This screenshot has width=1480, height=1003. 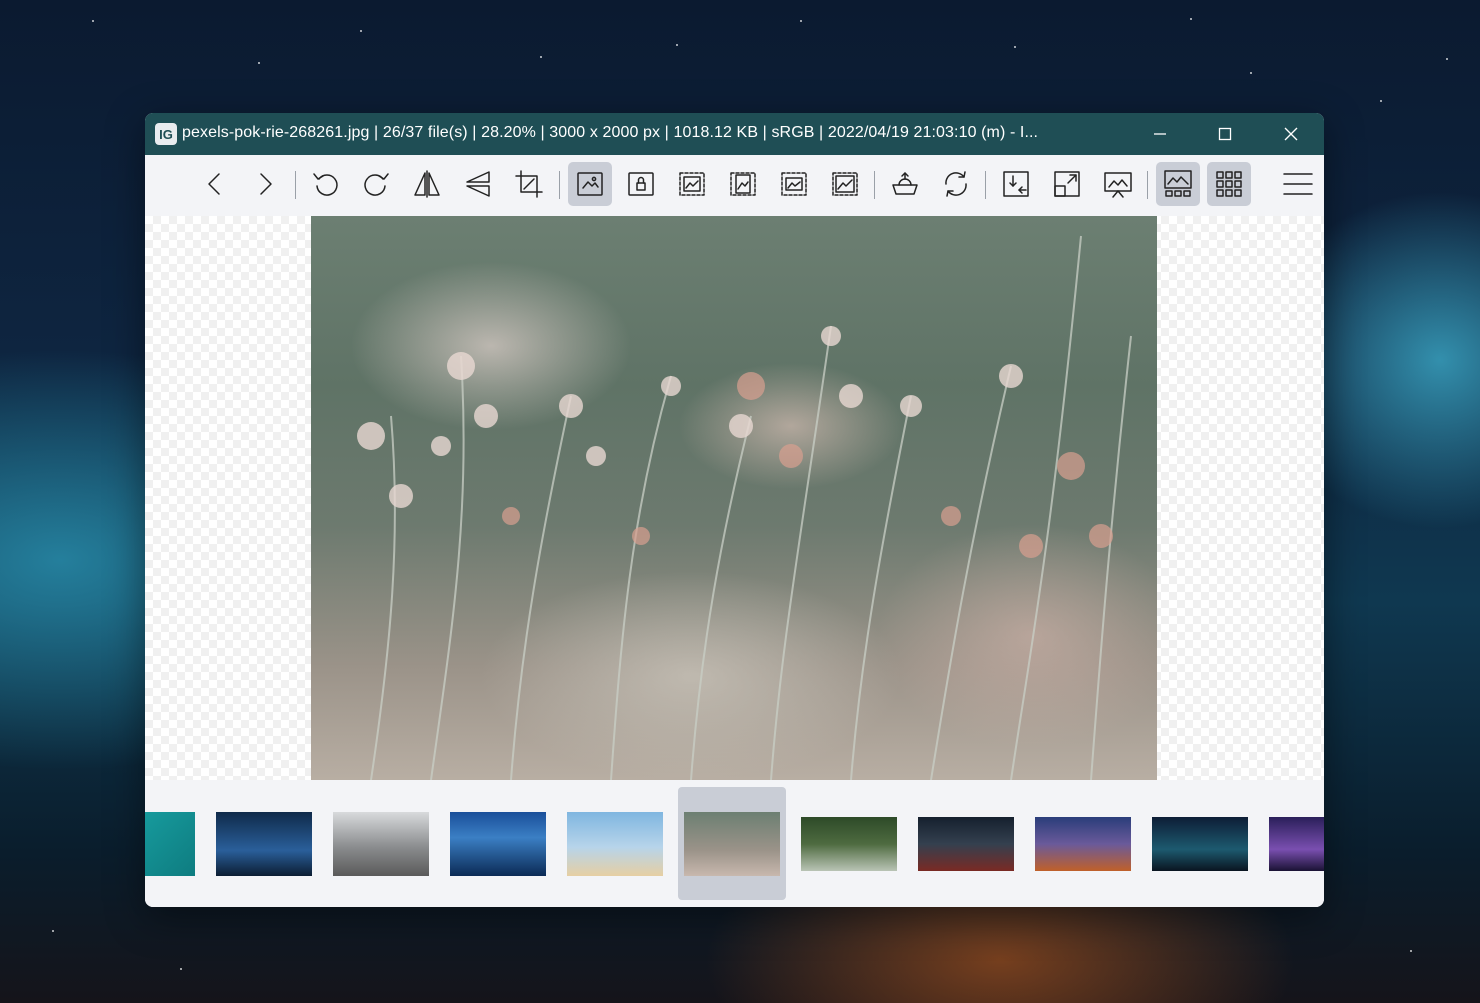 I want to click on flip-horizontal-icon, so click(x=427, y=184).